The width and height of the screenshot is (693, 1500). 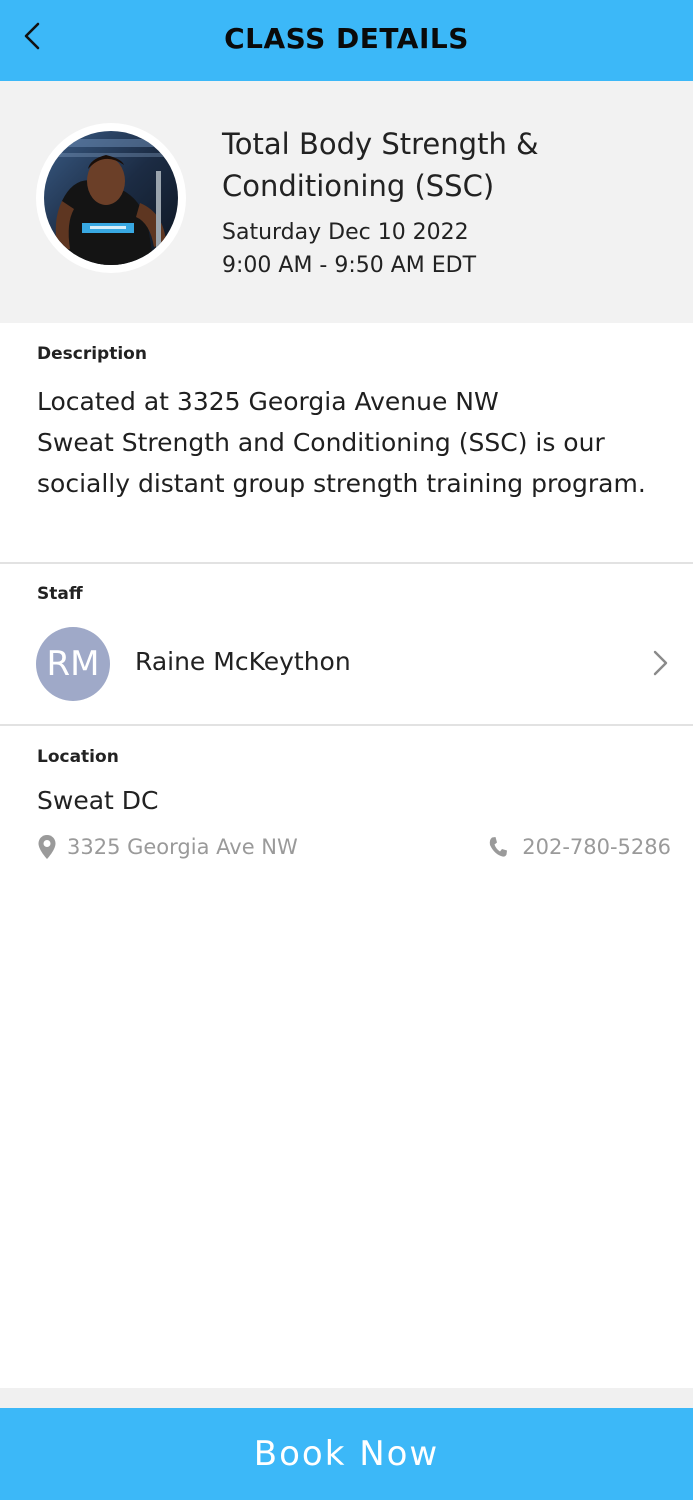 What do you see at coordinates (182, 847) in the screenshot?
I see `location-address: 3325 Georgia Ave NW` at bounding box center [182, 847].